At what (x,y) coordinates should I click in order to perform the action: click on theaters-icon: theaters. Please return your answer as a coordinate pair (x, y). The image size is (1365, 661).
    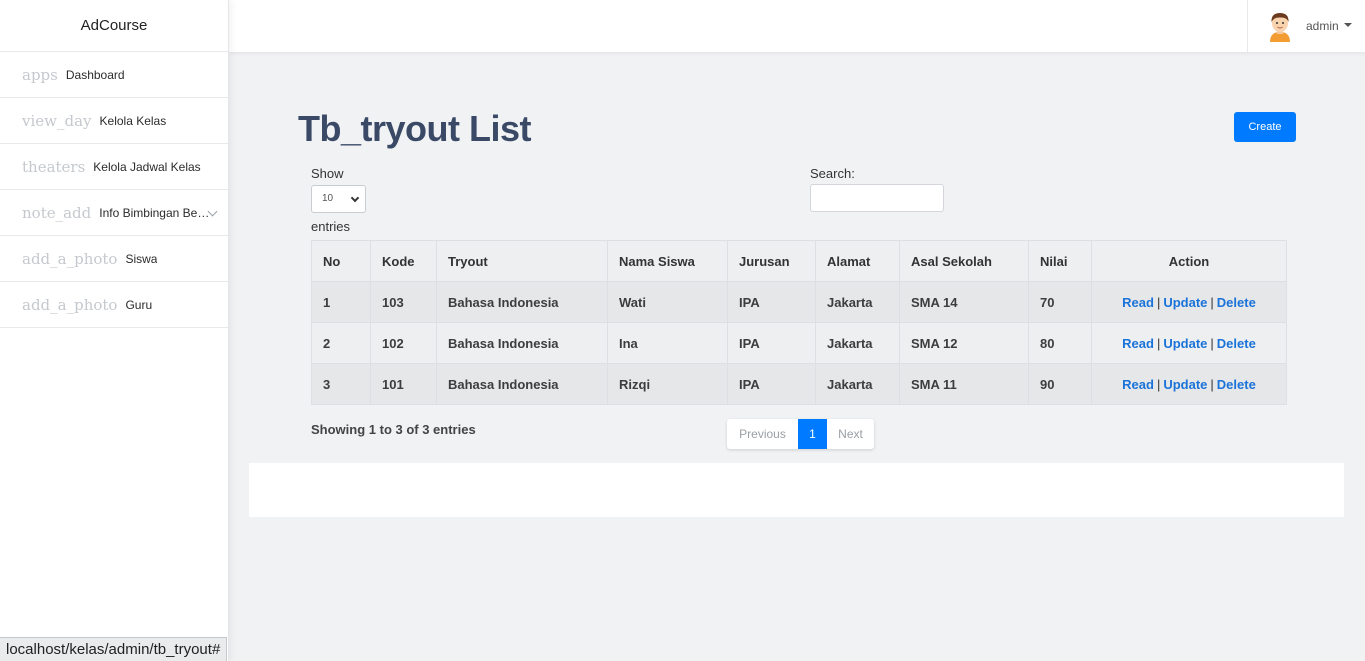
    Looking at the image, I should click on (54, 166).